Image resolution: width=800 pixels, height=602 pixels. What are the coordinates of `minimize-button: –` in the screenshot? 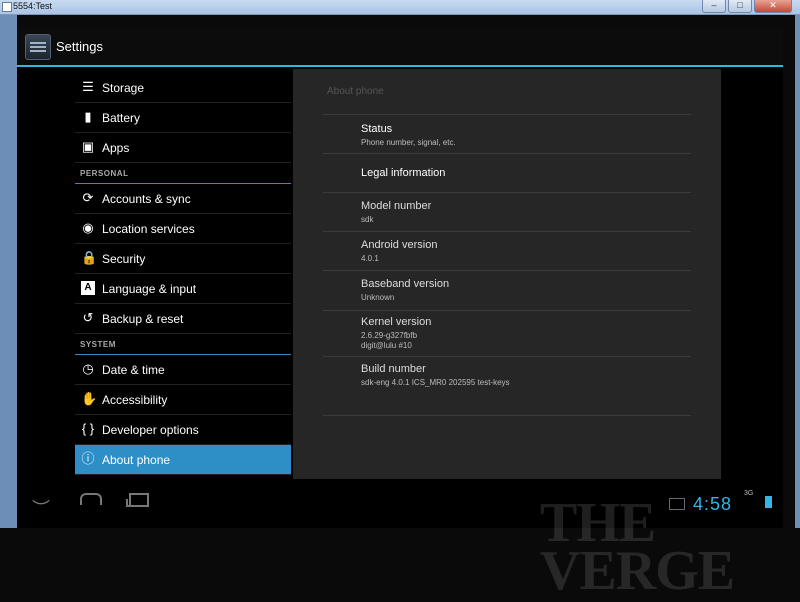 It's located at (714, 6).